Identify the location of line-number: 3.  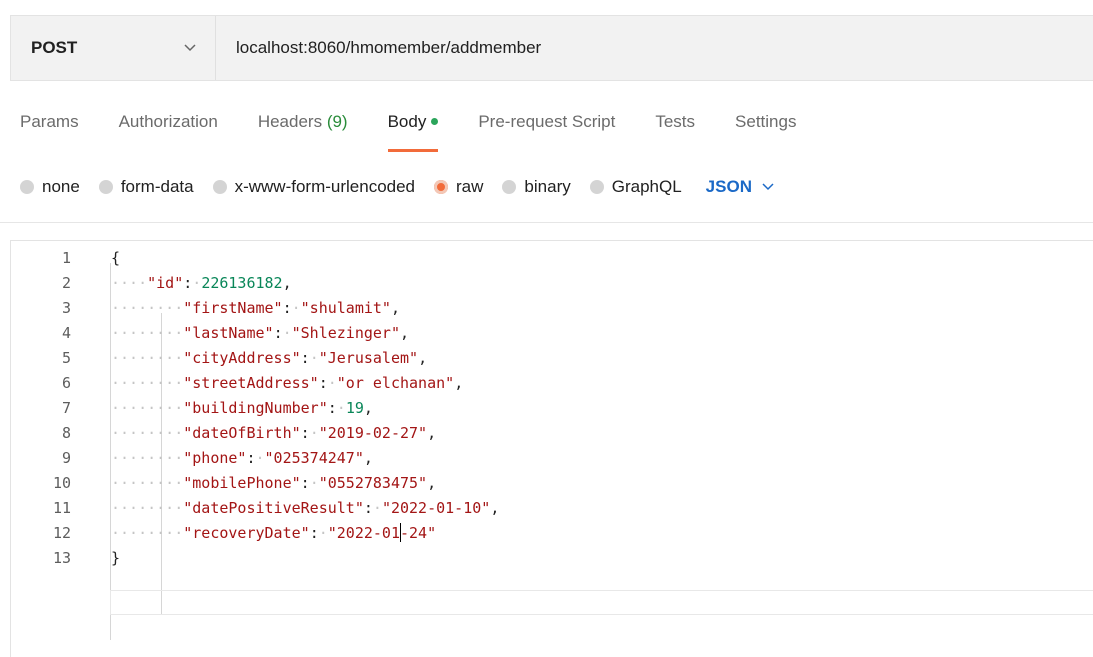
(66, 308).